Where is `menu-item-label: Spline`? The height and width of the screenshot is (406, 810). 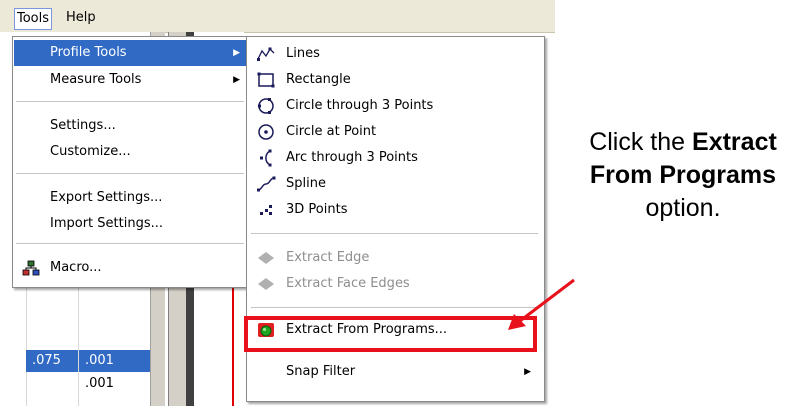 menu-item-label: Spline is located at coordinates (306, 183).